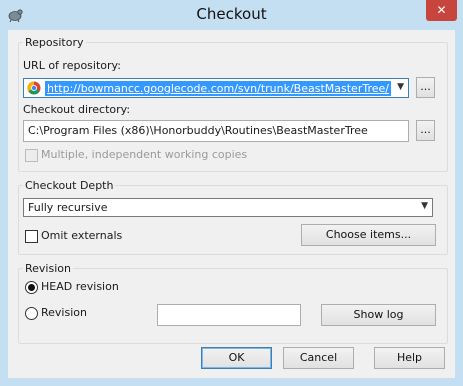 The width and height of the screenshot is (463, 386). Describe the element at coordinates (144, 154) in the screenshot. I see `multiple-copies-label: Multiple, independent working copies` at that location.